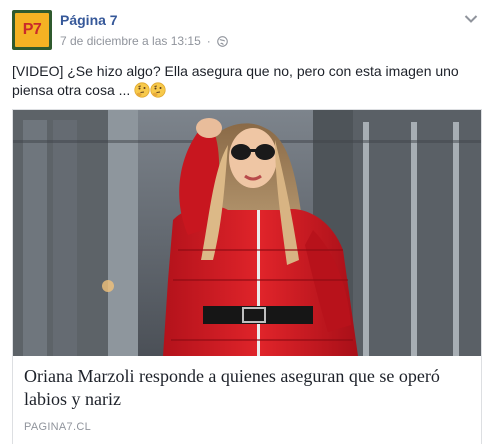 The image size is (493, 444). I want to click on chevron-down-icon, so click(471, 19).